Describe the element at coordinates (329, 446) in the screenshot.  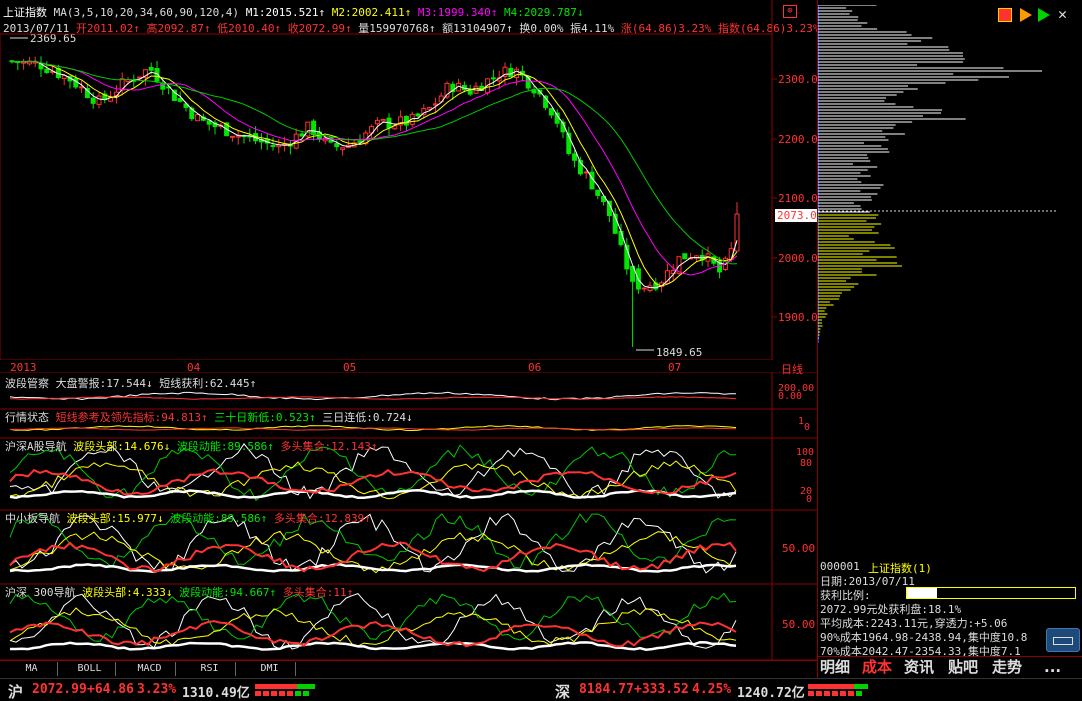
I see `panel3-item-2: 多头集合:12.143↑` at that location.